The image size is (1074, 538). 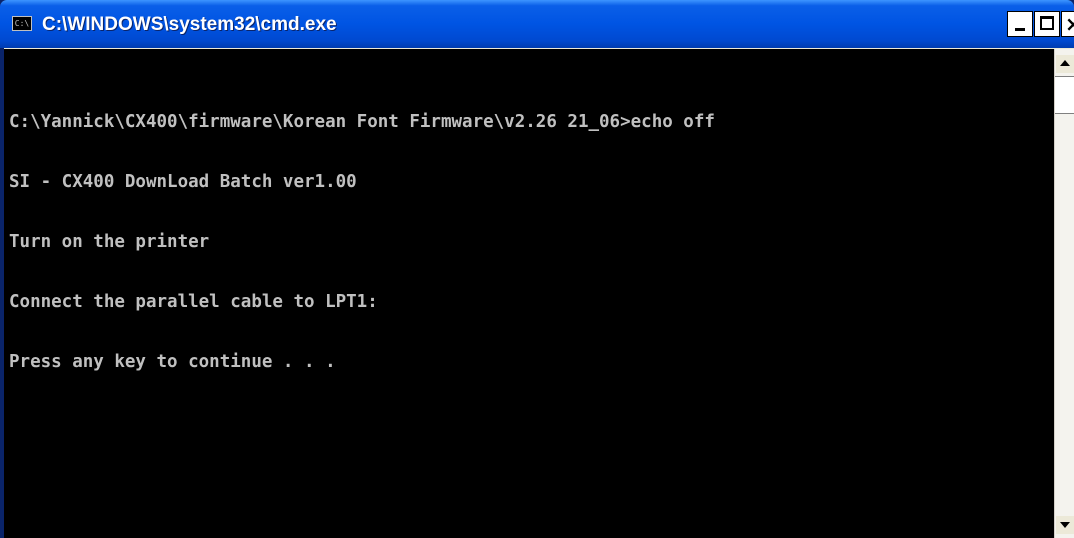 I want to click on scroll-up-button, so click(x=1065, y=64).